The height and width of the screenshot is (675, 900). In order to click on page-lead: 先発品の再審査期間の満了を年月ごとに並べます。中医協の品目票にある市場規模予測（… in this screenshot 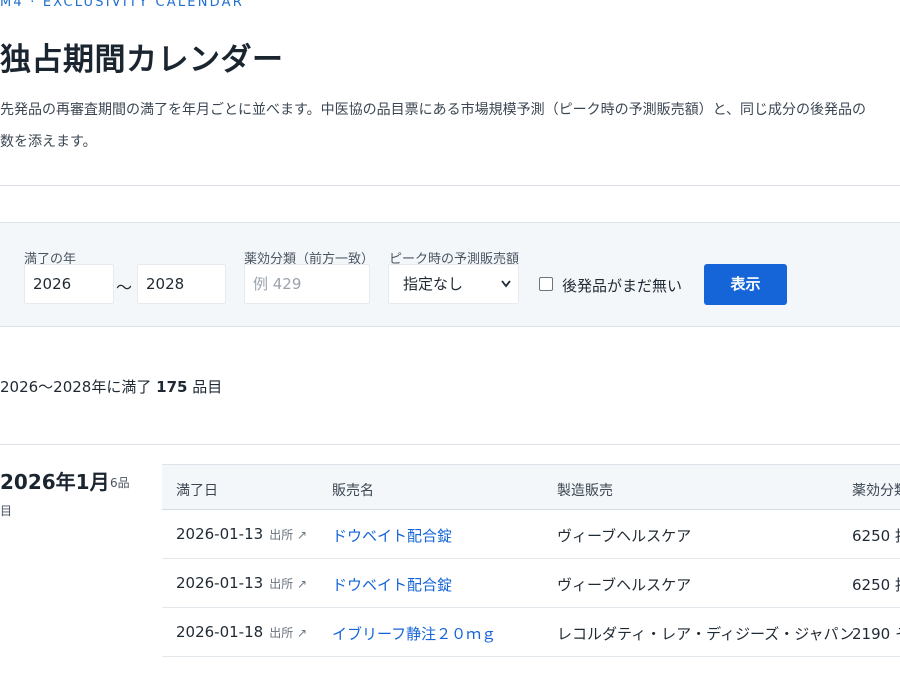, I will do `click(433, 126)`.